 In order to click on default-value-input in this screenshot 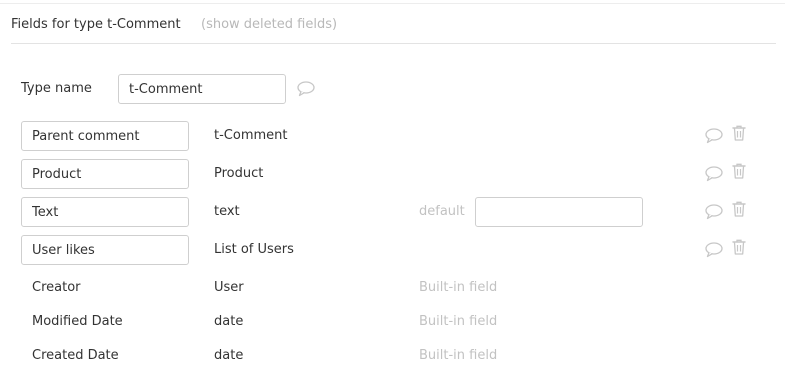, I will do `click(559, 212)`.